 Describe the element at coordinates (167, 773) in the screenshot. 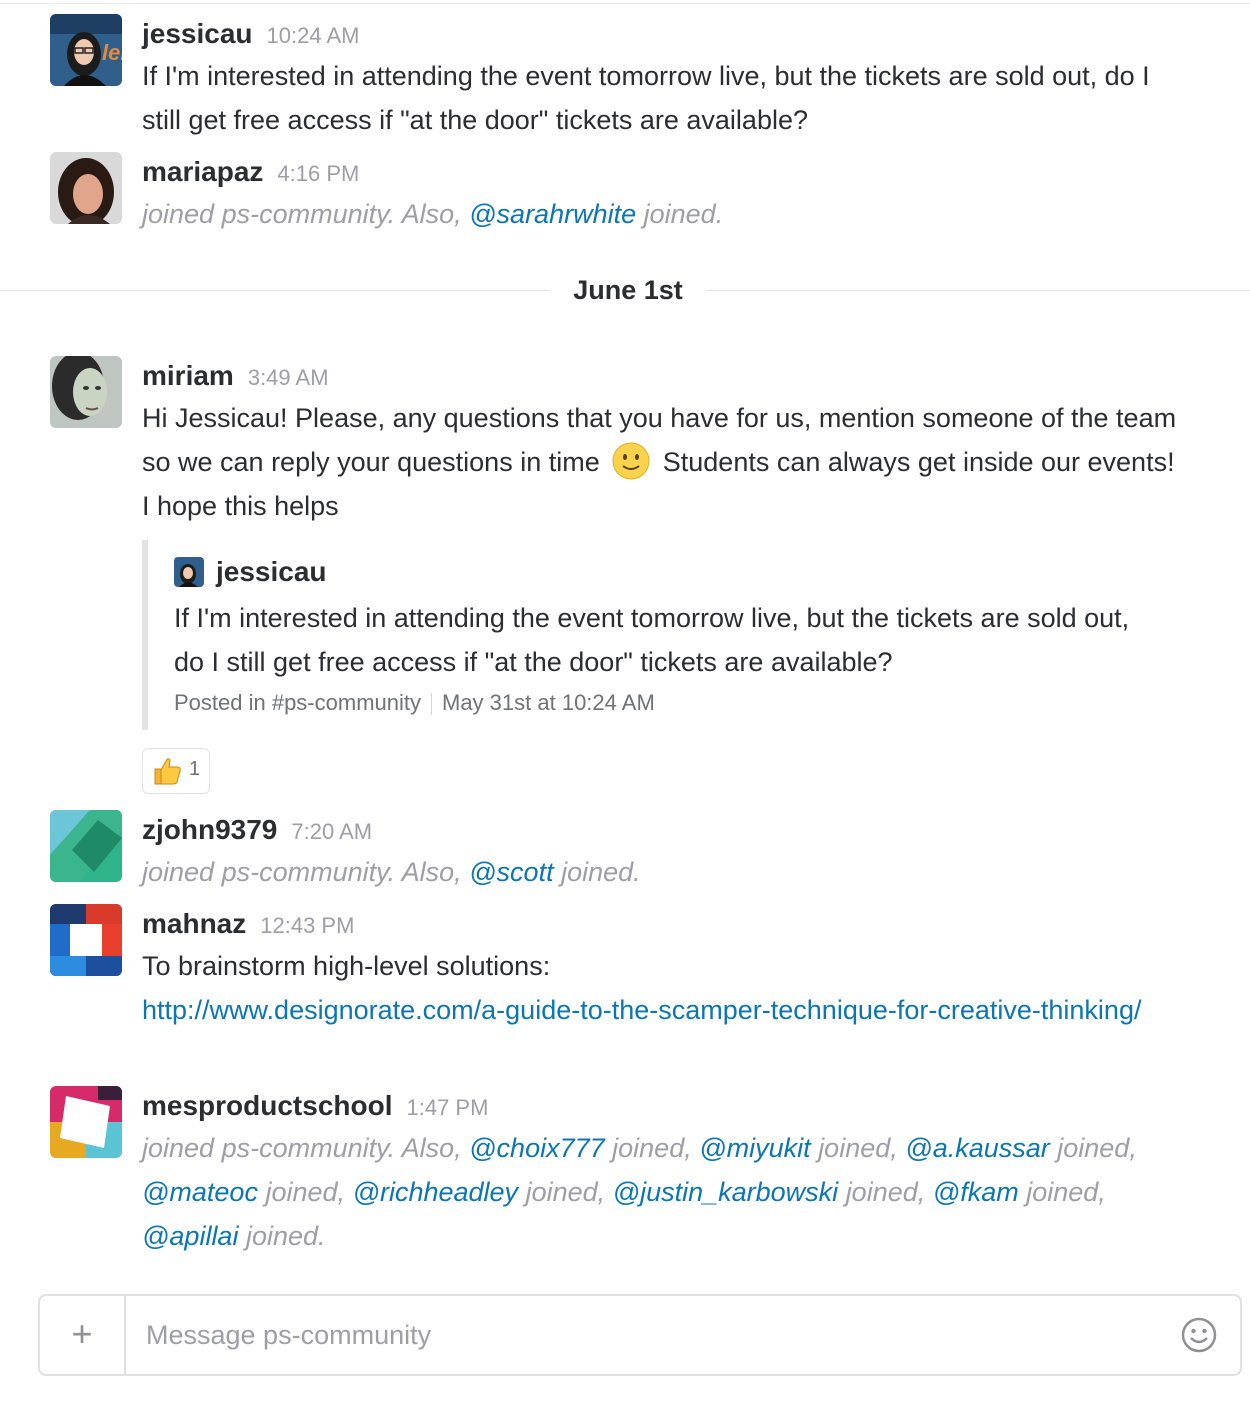

I see `thumbs-up-icon` at that location.